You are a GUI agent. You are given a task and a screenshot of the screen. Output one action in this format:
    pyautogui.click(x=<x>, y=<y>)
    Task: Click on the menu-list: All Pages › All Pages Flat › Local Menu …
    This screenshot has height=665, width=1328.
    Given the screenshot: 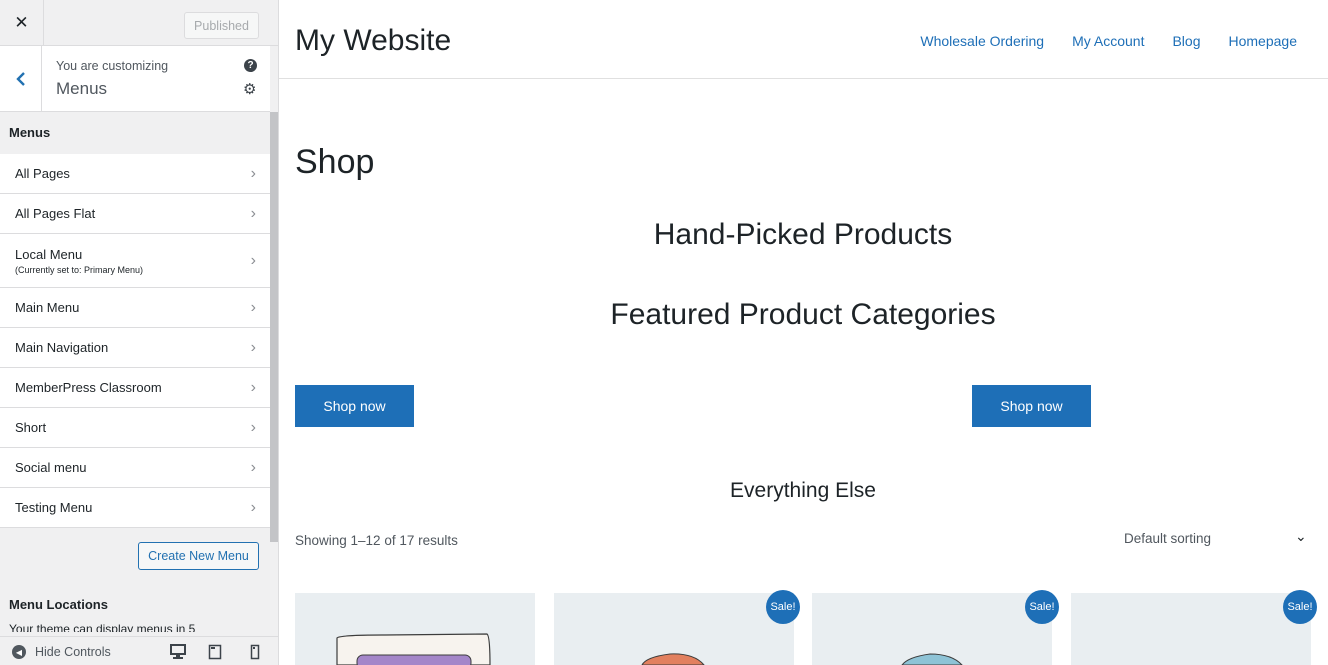 What is the action you would take?
    pyautogui.click(x=135, y=341)
    